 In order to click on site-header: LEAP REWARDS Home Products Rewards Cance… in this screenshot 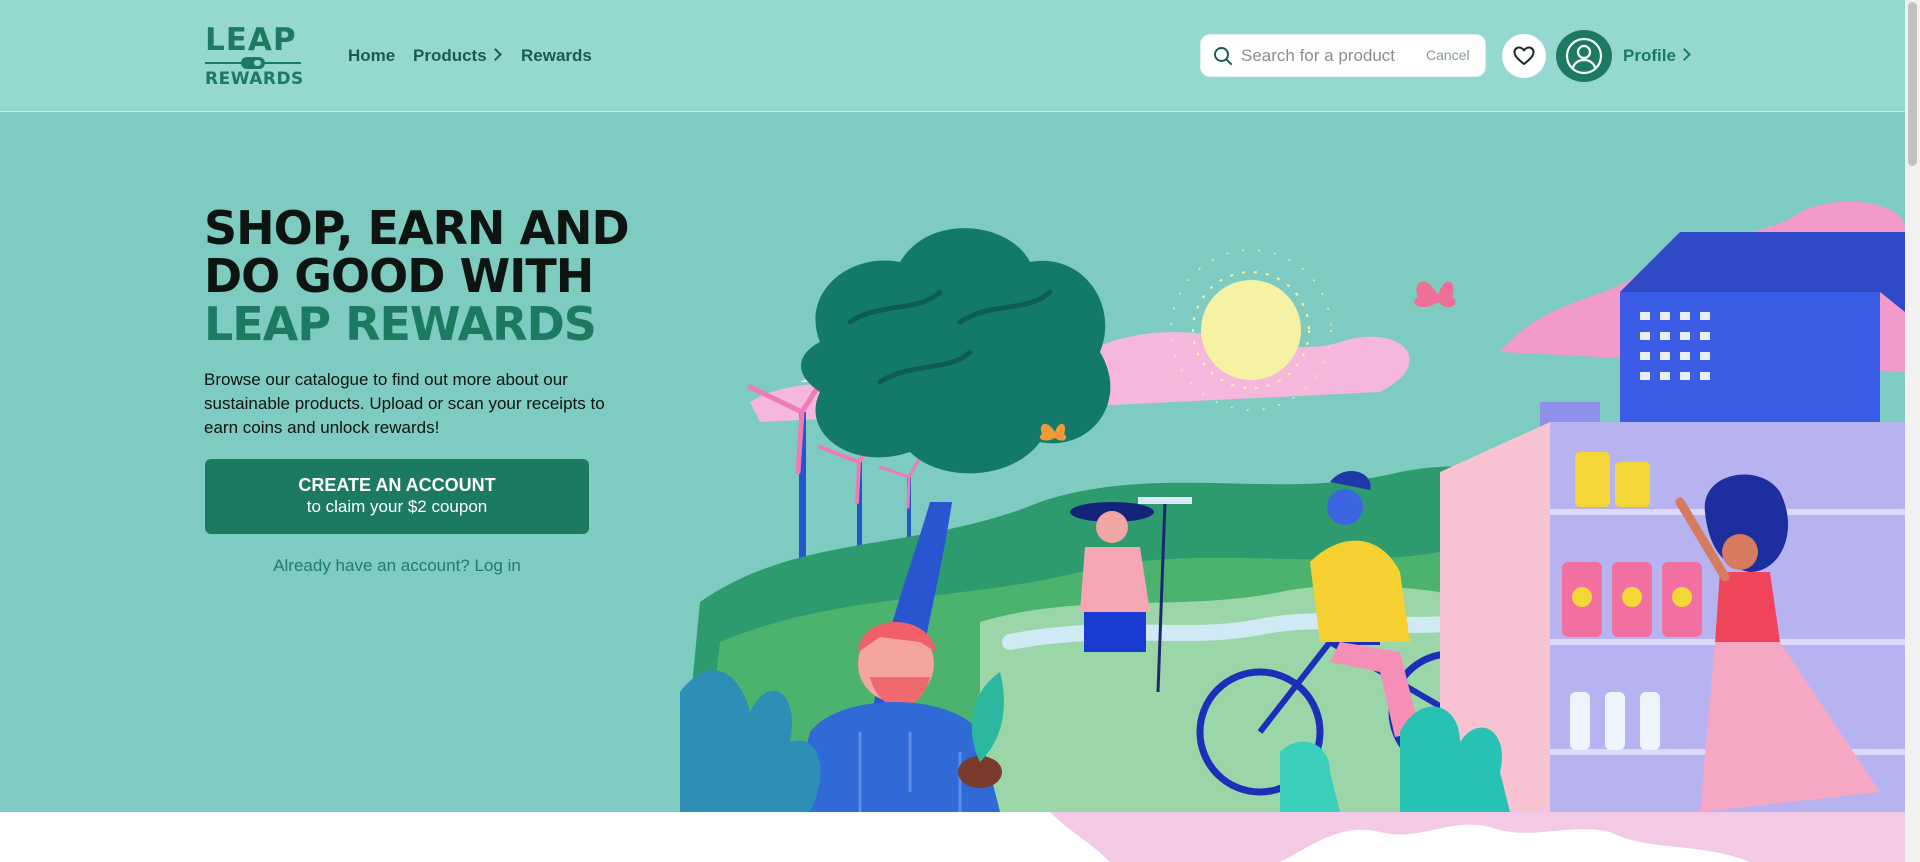, I will do `click(952, 56)`.